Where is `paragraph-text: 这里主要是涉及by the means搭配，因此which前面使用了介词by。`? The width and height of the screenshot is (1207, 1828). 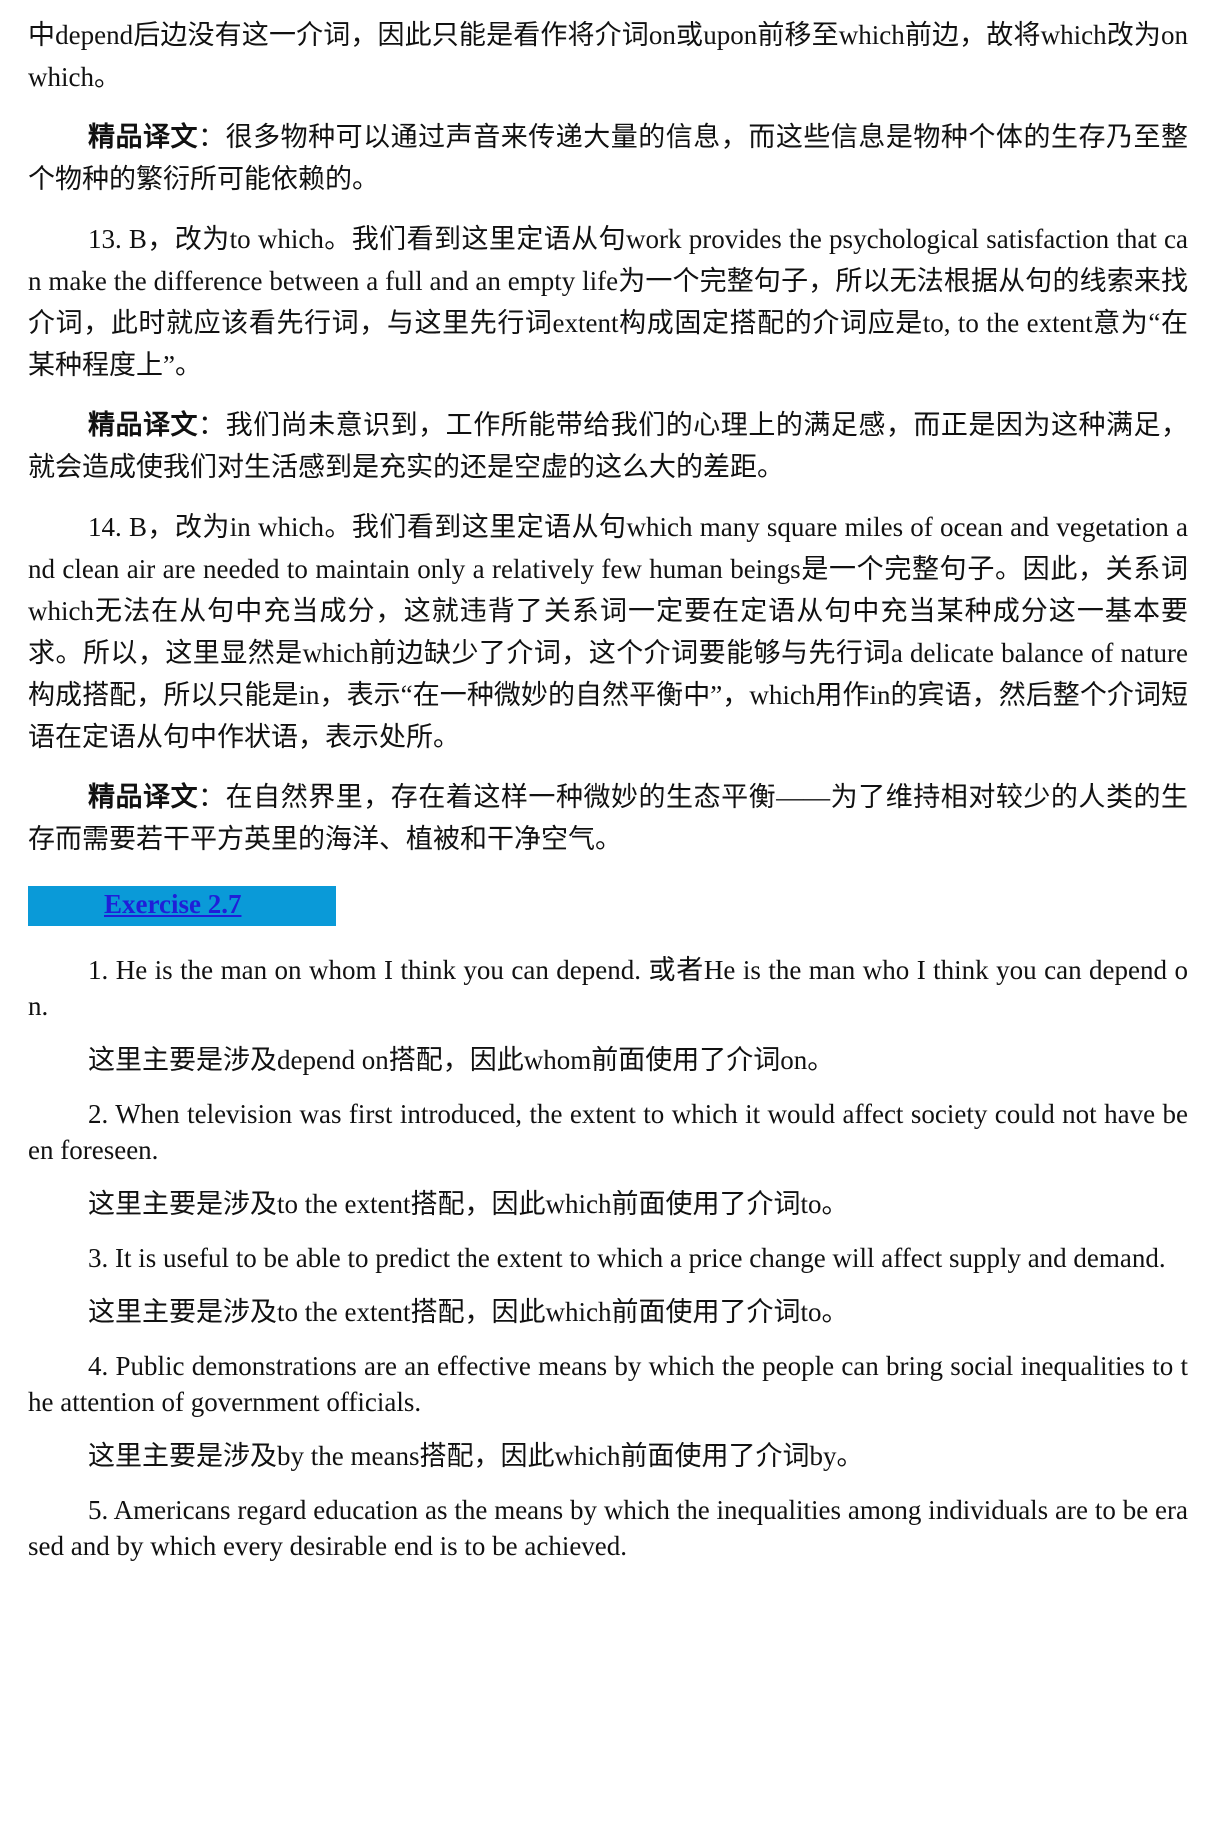
paragraph-text: 这里主要是涉及by the means搭配，因此which前面使用了介词by。 is located at coordinates (476, 1456).